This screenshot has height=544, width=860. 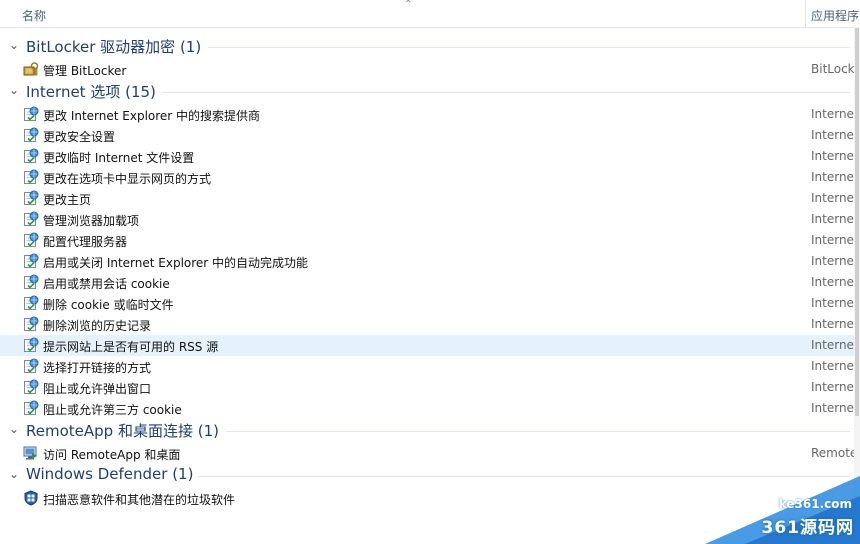 I want to click on item-label: 更改临时 Internet 文件设置, so click(x=119, y=158).